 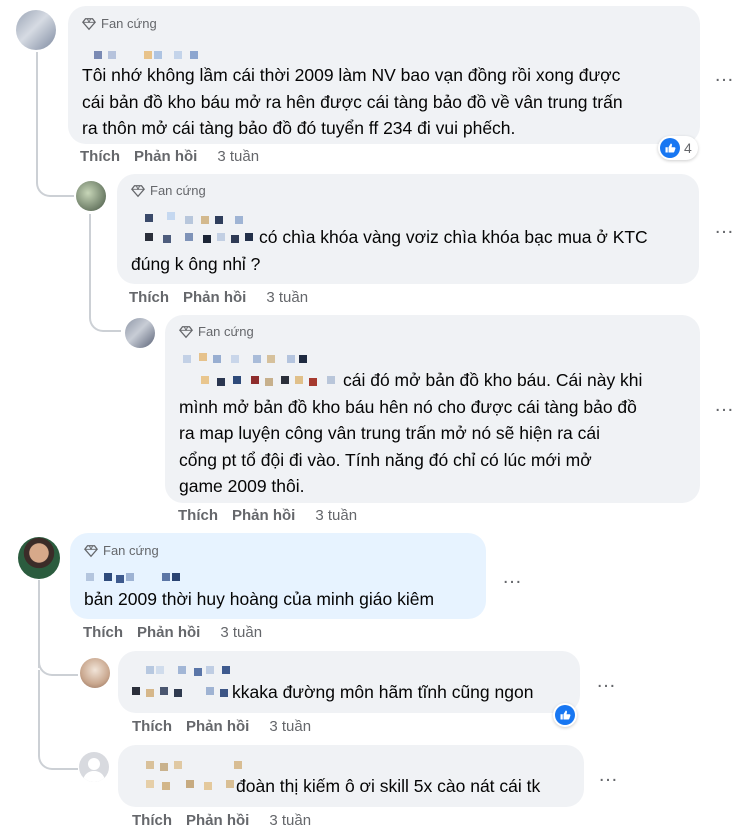 I want to click on comment-bubble: kkaka đường môn hãm tĩnh cũng ngon, so click(x=349, y=682).